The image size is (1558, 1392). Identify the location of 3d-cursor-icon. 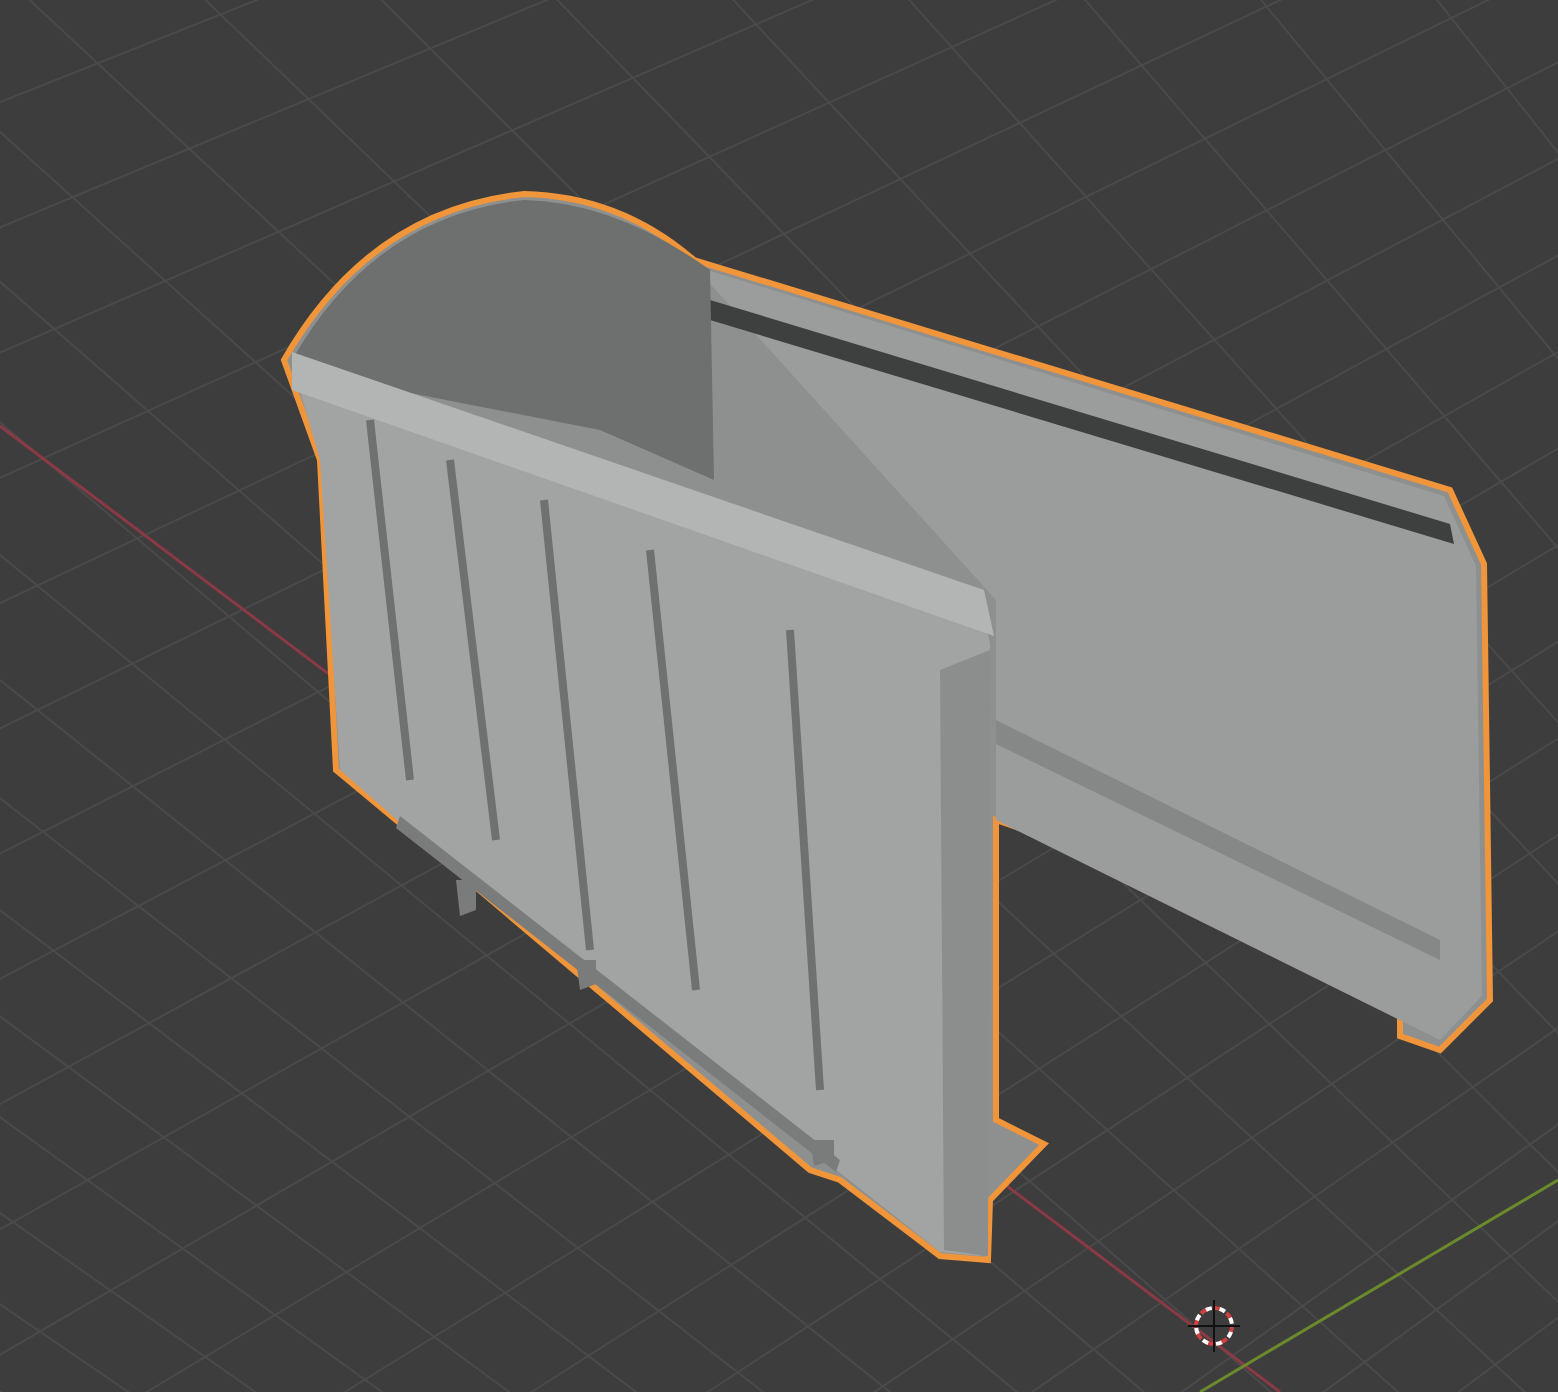
(1214, 1326).